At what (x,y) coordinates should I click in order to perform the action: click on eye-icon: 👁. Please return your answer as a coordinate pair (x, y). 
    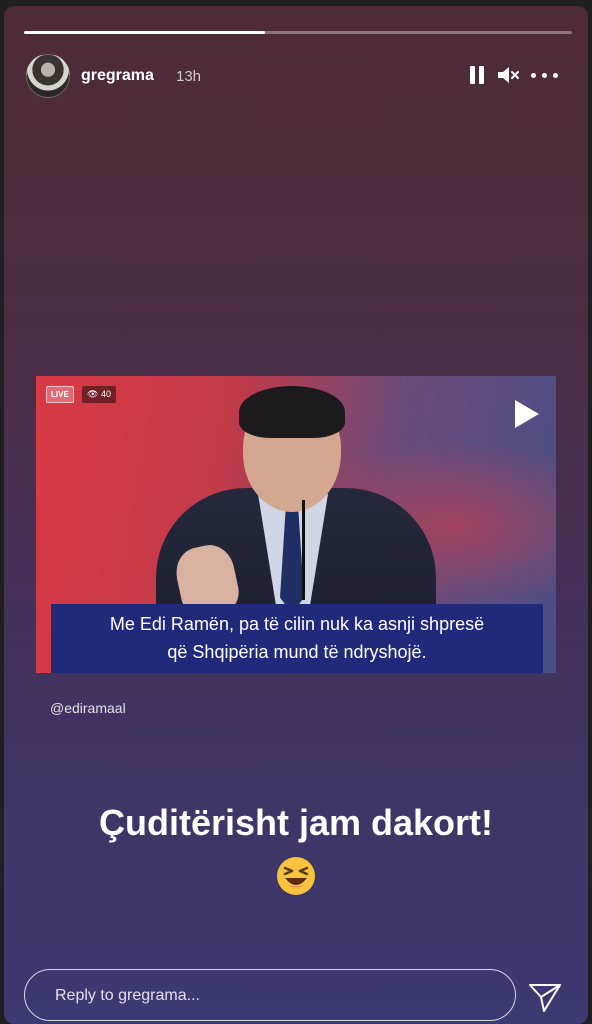
    Looking at the image, I should click on (93, 394).